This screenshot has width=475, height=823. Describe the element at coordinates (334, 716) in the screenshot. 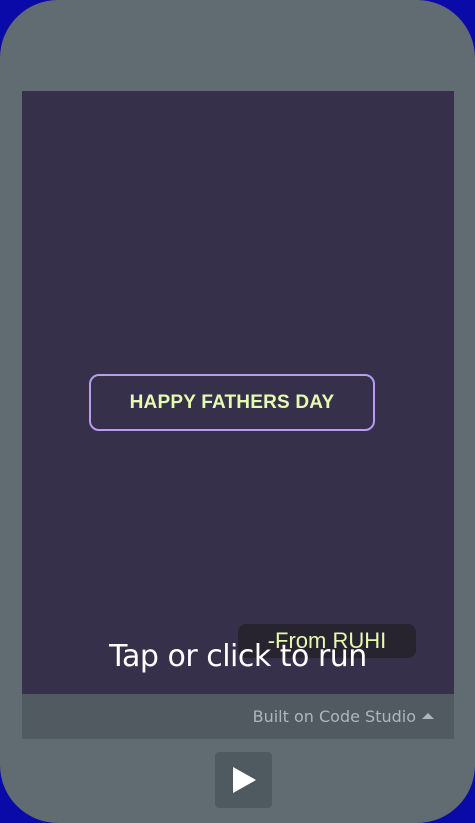

I see `built-on-code-studio-link: Built on Code Studio` at that location.